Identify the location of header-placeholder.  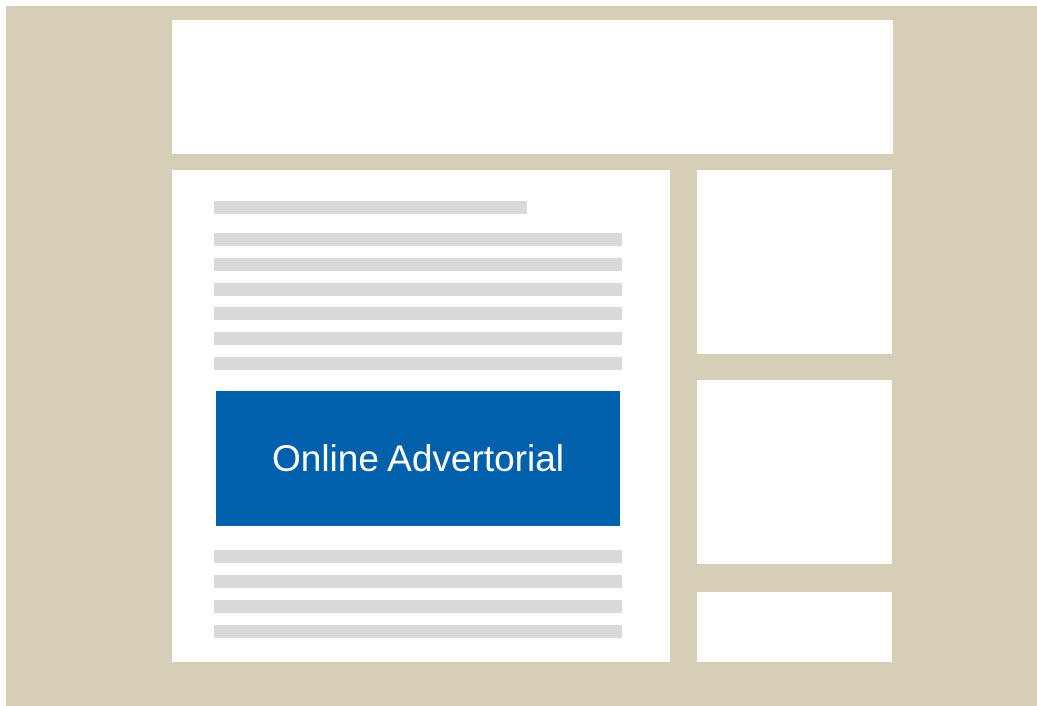
(532, 87).